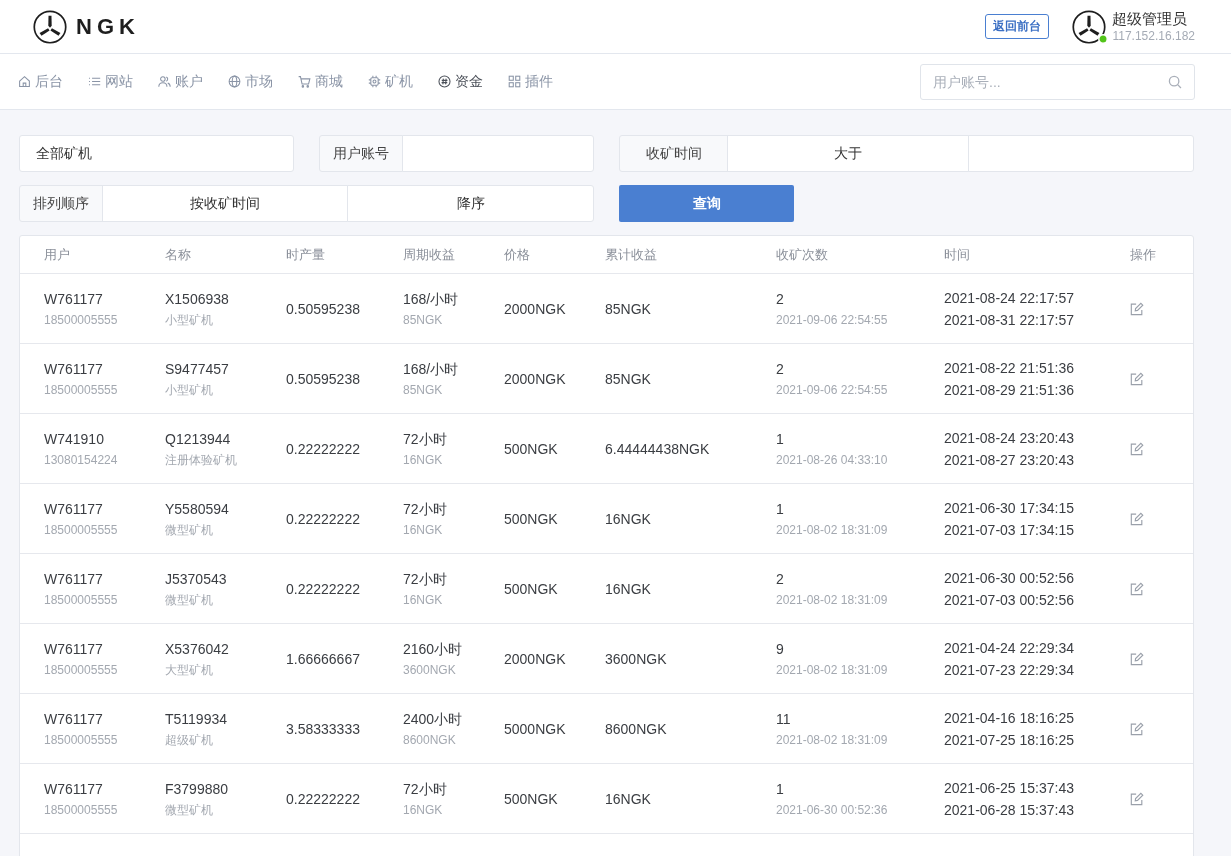 The height and width of the screenshot is (856, 1231). I want to click on logo-emblem-icon, so click(50, 26).